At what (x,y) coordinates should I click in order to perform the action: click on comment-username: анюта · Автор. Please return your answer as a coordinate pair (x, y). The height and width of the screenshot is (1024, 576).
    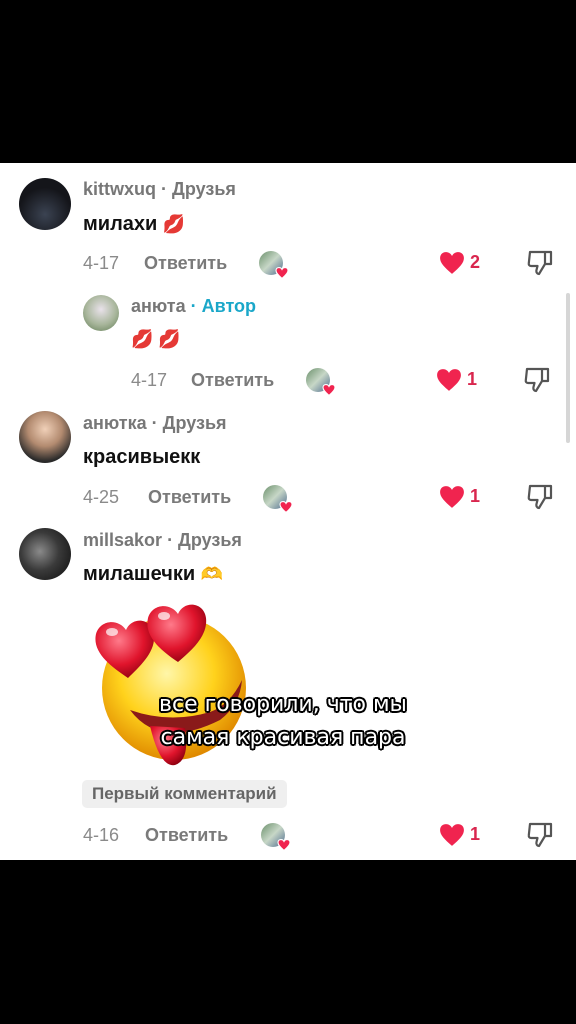
    Looking at the image, I should click on (193, 306).